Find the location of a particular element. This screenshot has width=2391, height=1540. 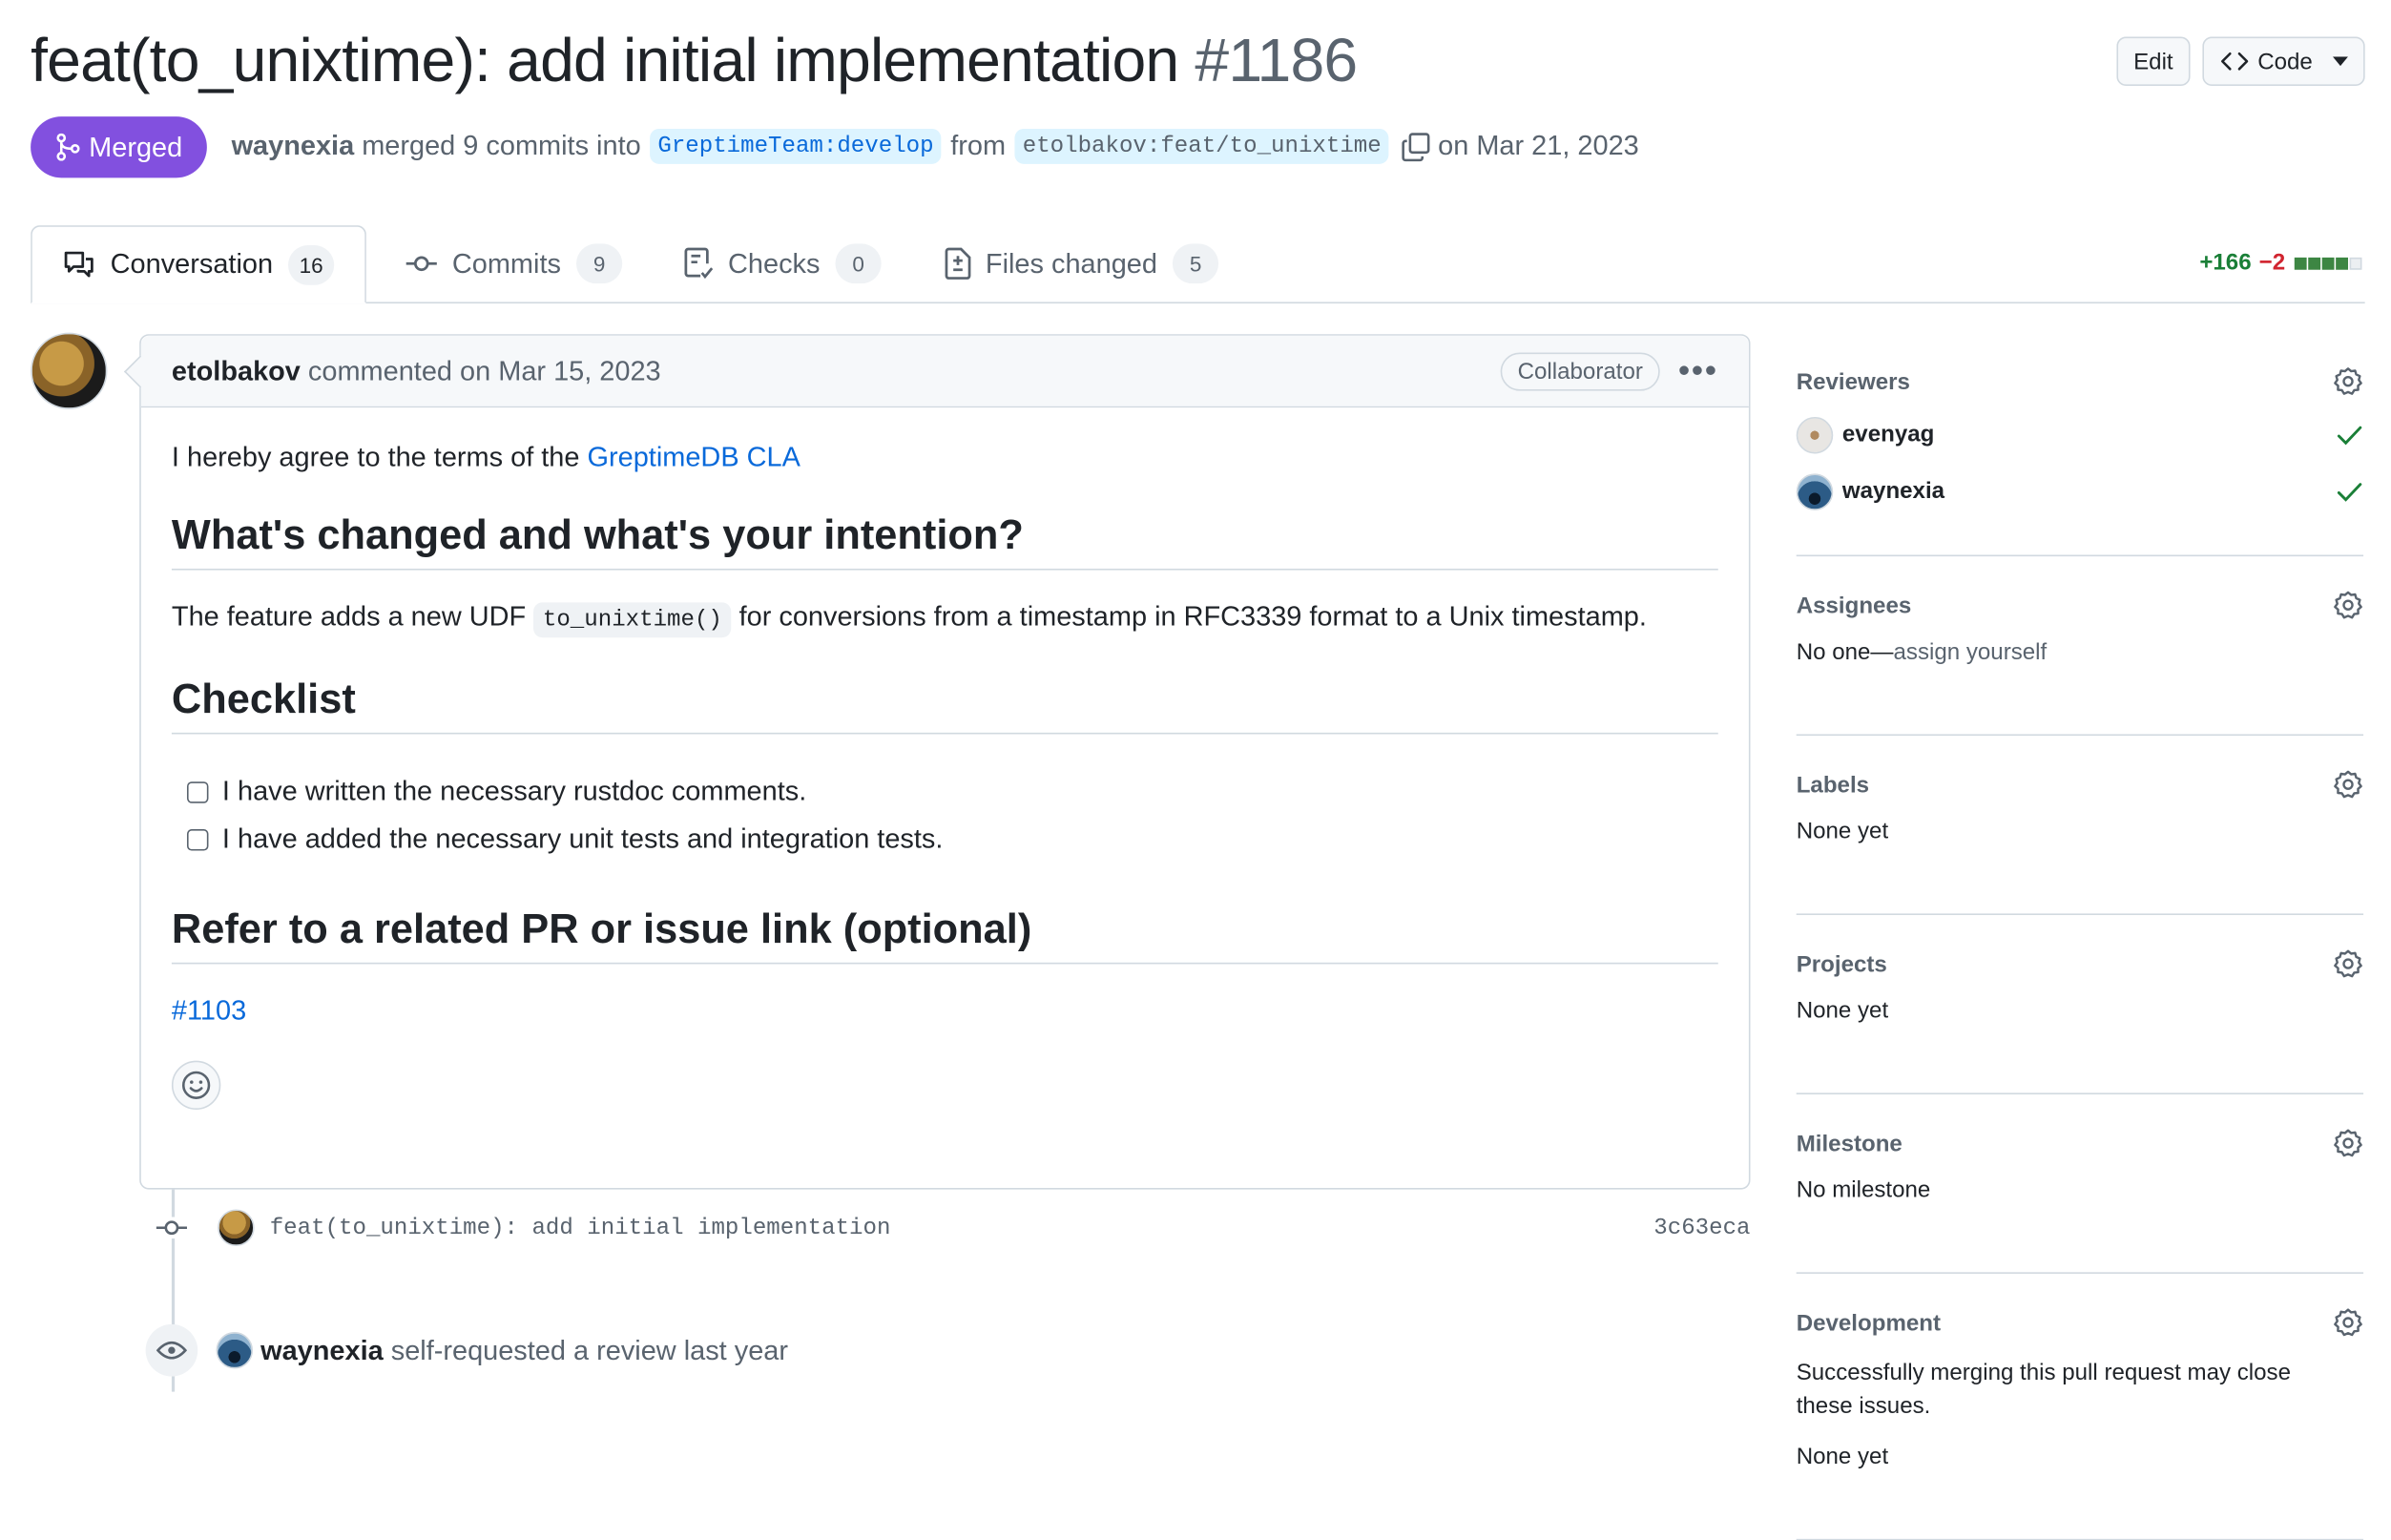

commit-author-avatar is located at coordinates (236, 1228).